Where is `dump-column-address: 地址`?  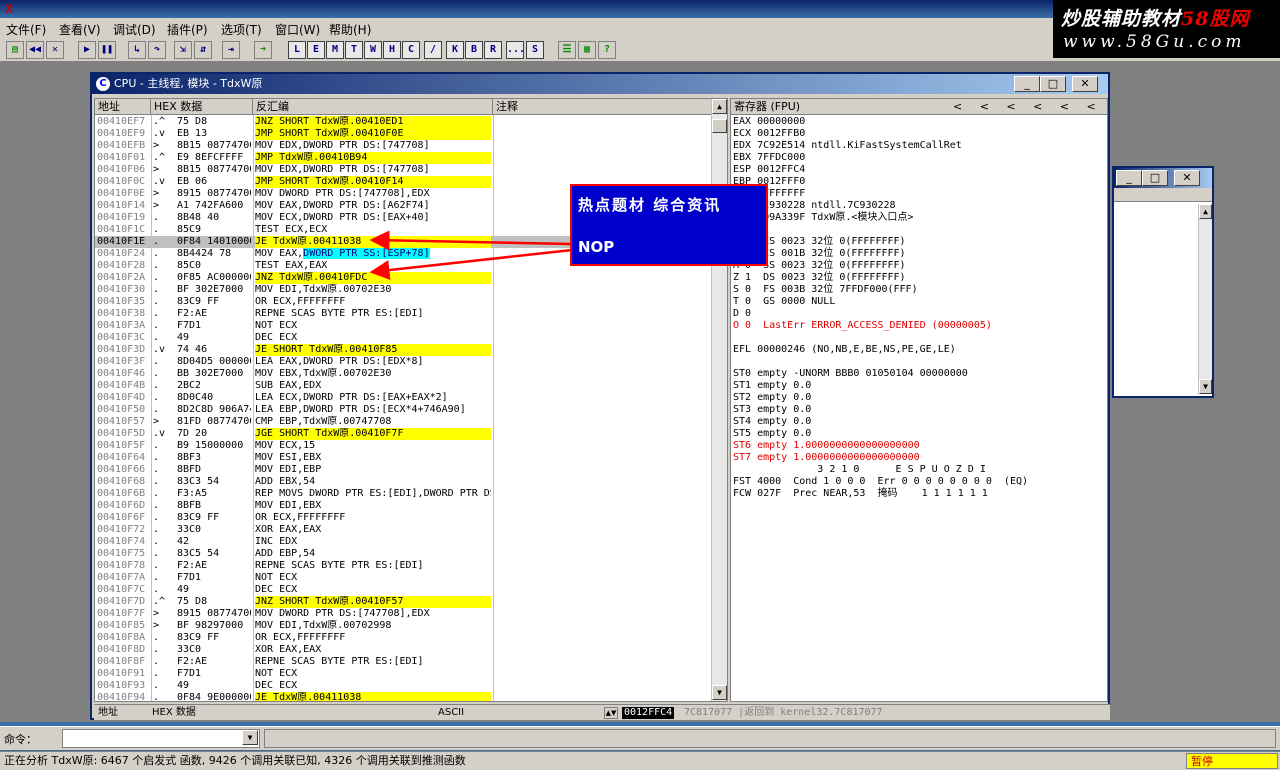 dump-column-address: 地址 is located at coordinates (108, 713).